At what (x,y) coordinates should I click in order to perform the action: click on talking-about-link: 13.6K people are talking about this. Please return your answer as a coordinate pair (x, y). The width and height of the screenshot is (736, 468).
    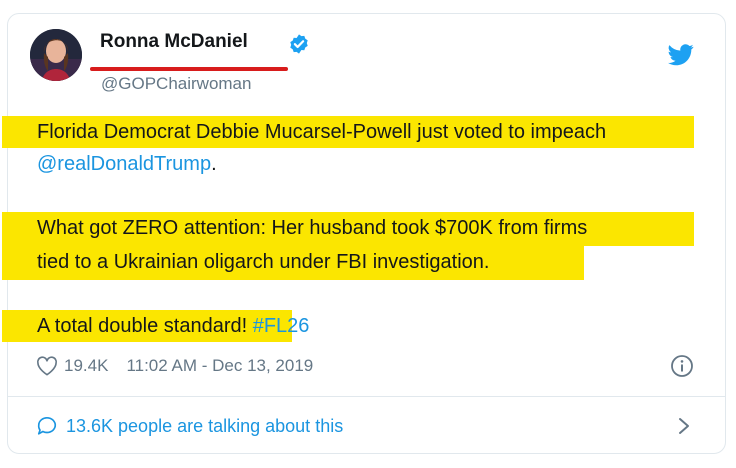
    Looking at the image, I should click on (189, 426).